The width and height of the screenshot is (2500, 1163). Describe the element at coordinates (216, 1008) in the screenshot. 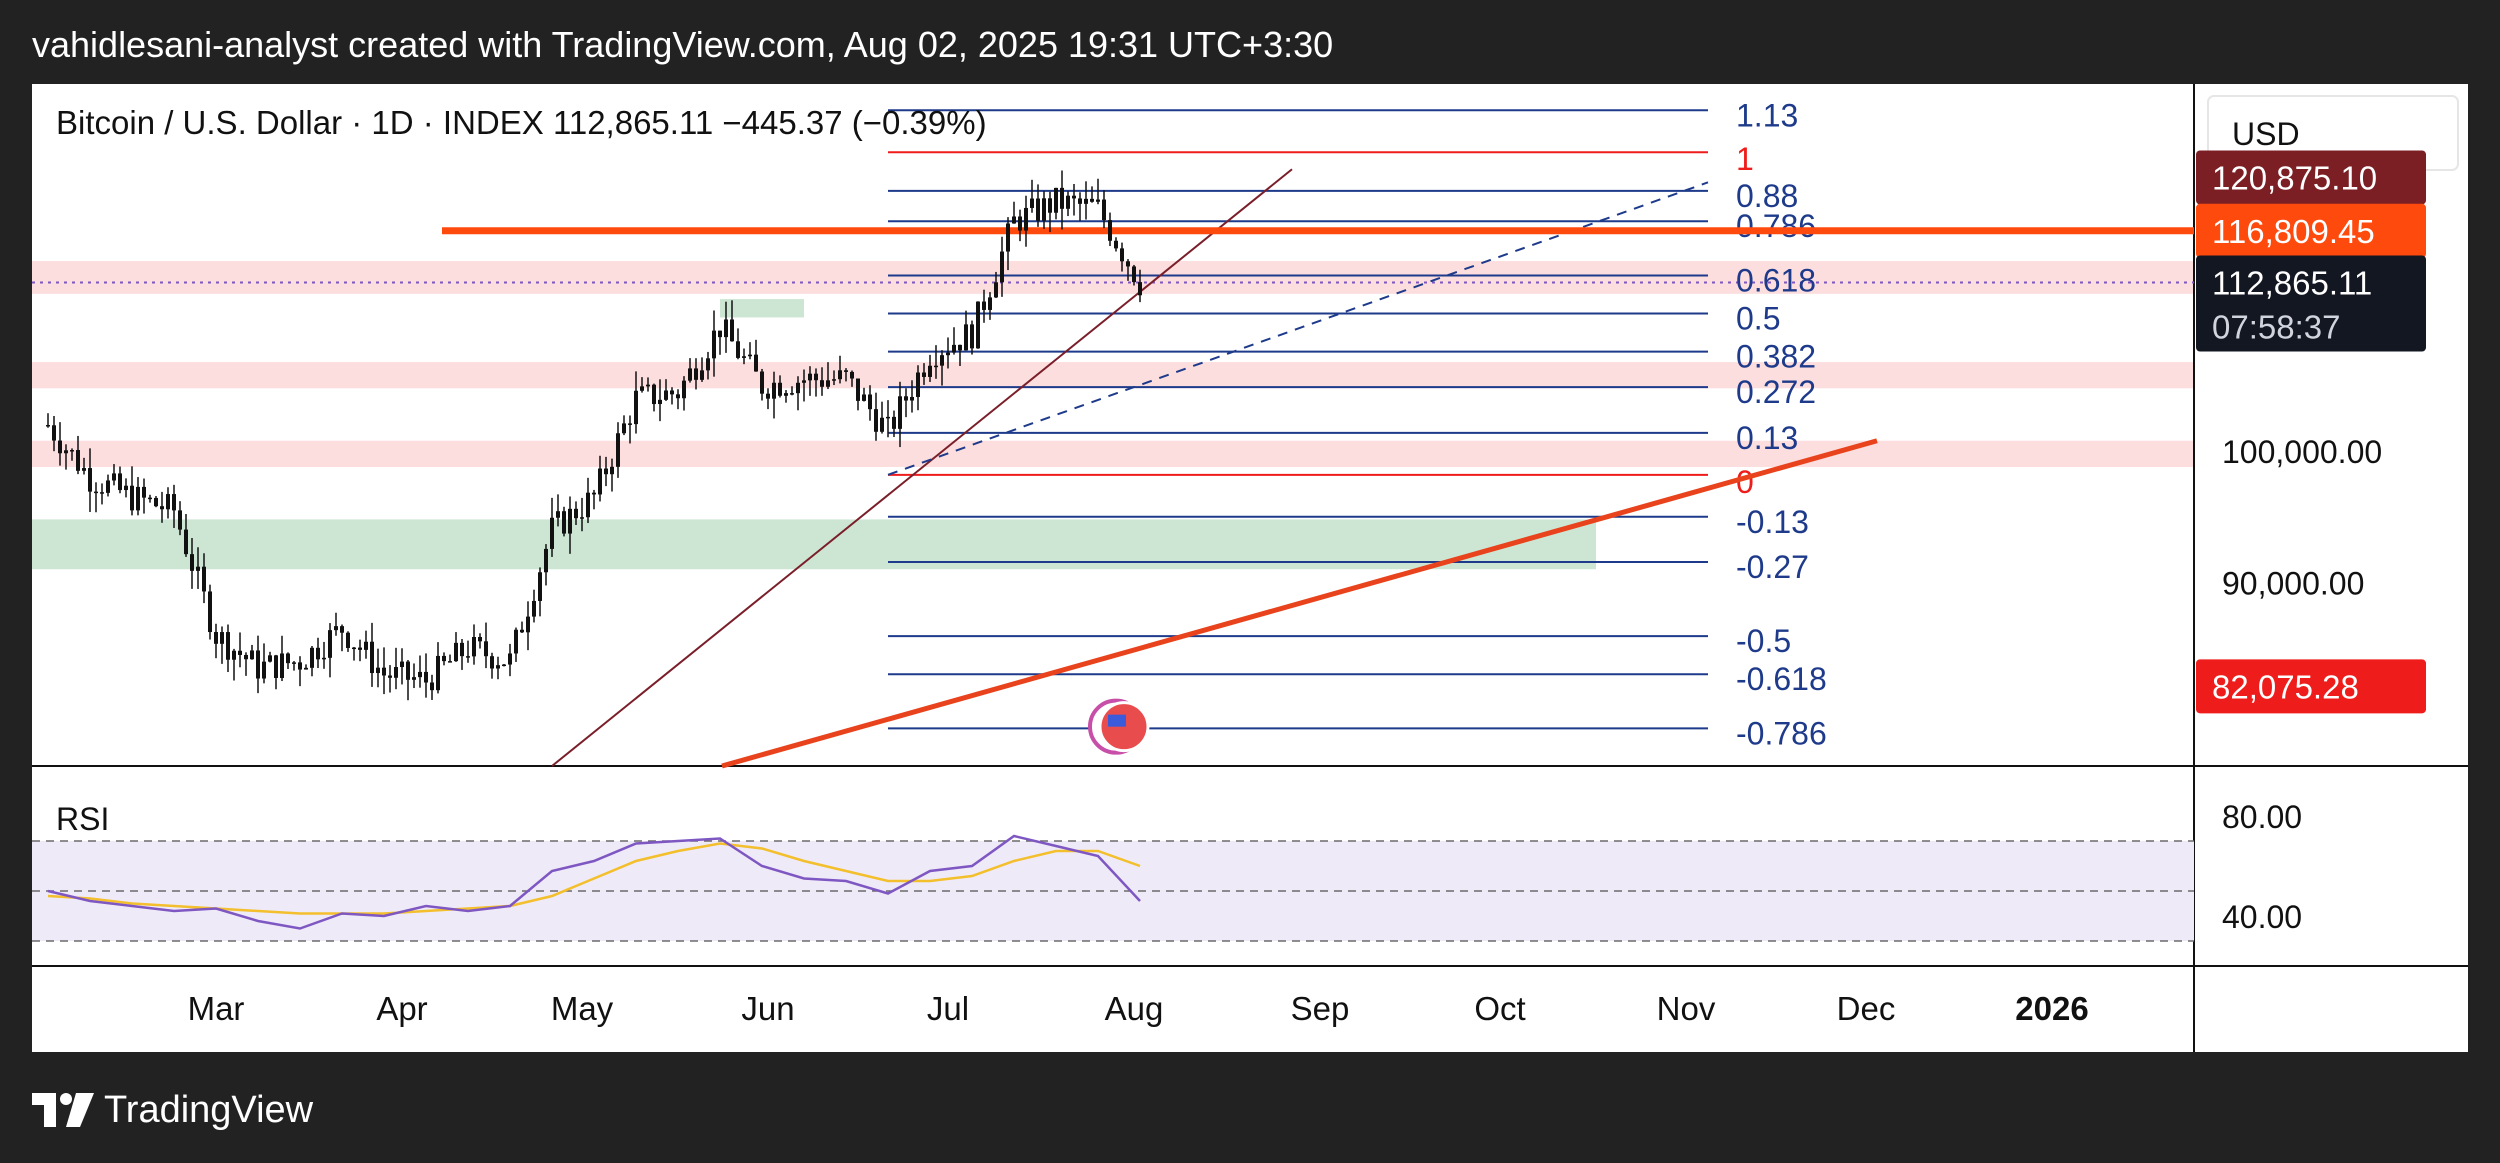

I see `time-axis-label: Mar` at that location.